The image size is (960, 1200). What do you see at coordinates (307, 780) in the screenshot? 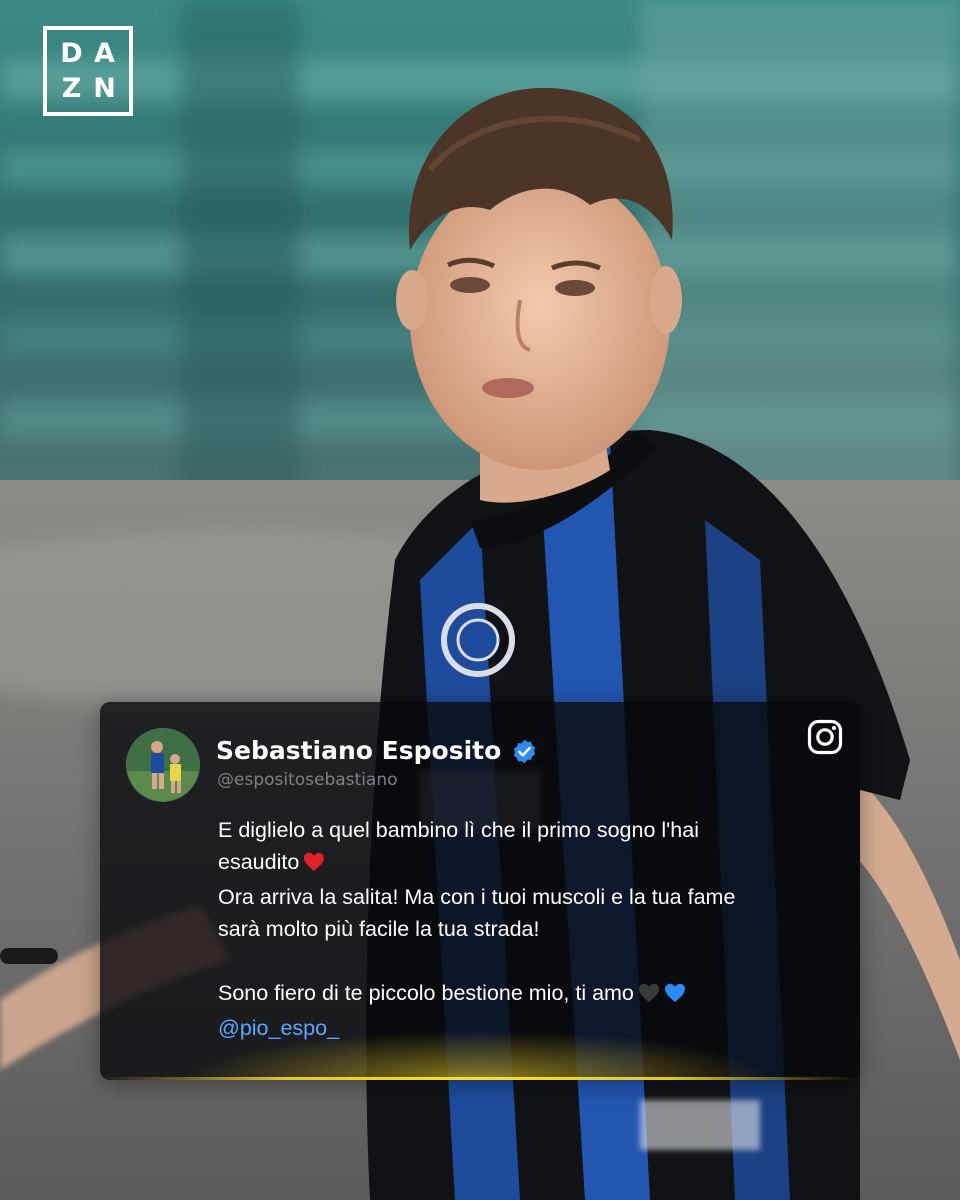
I see `author-handle: @espositosebastiano` at bounding box center [307, 780].